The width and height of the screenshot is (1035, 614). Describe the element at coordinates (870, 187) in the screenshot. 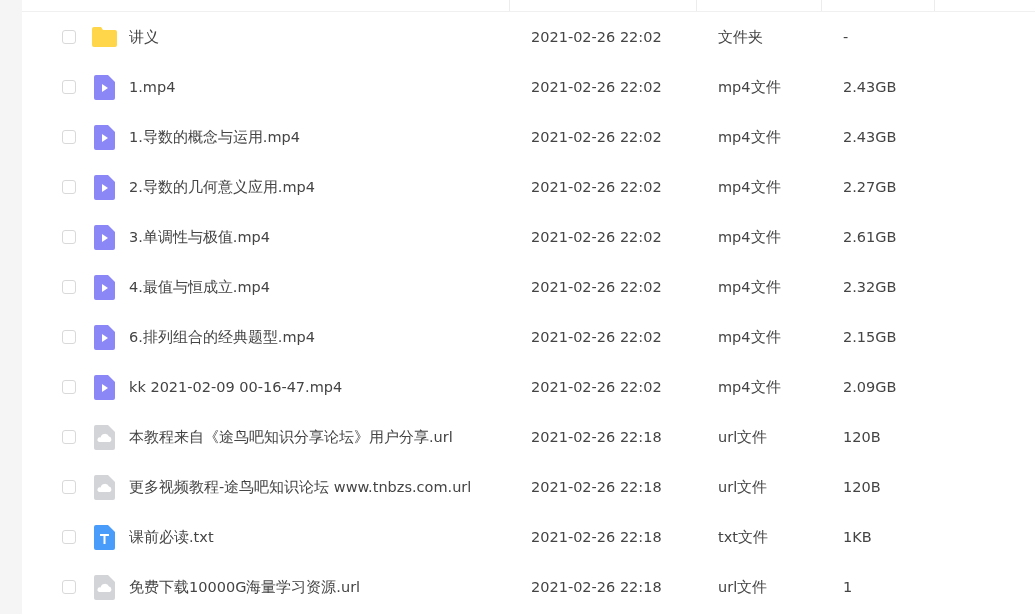

I see `file-size: 2.27GB` at that location.